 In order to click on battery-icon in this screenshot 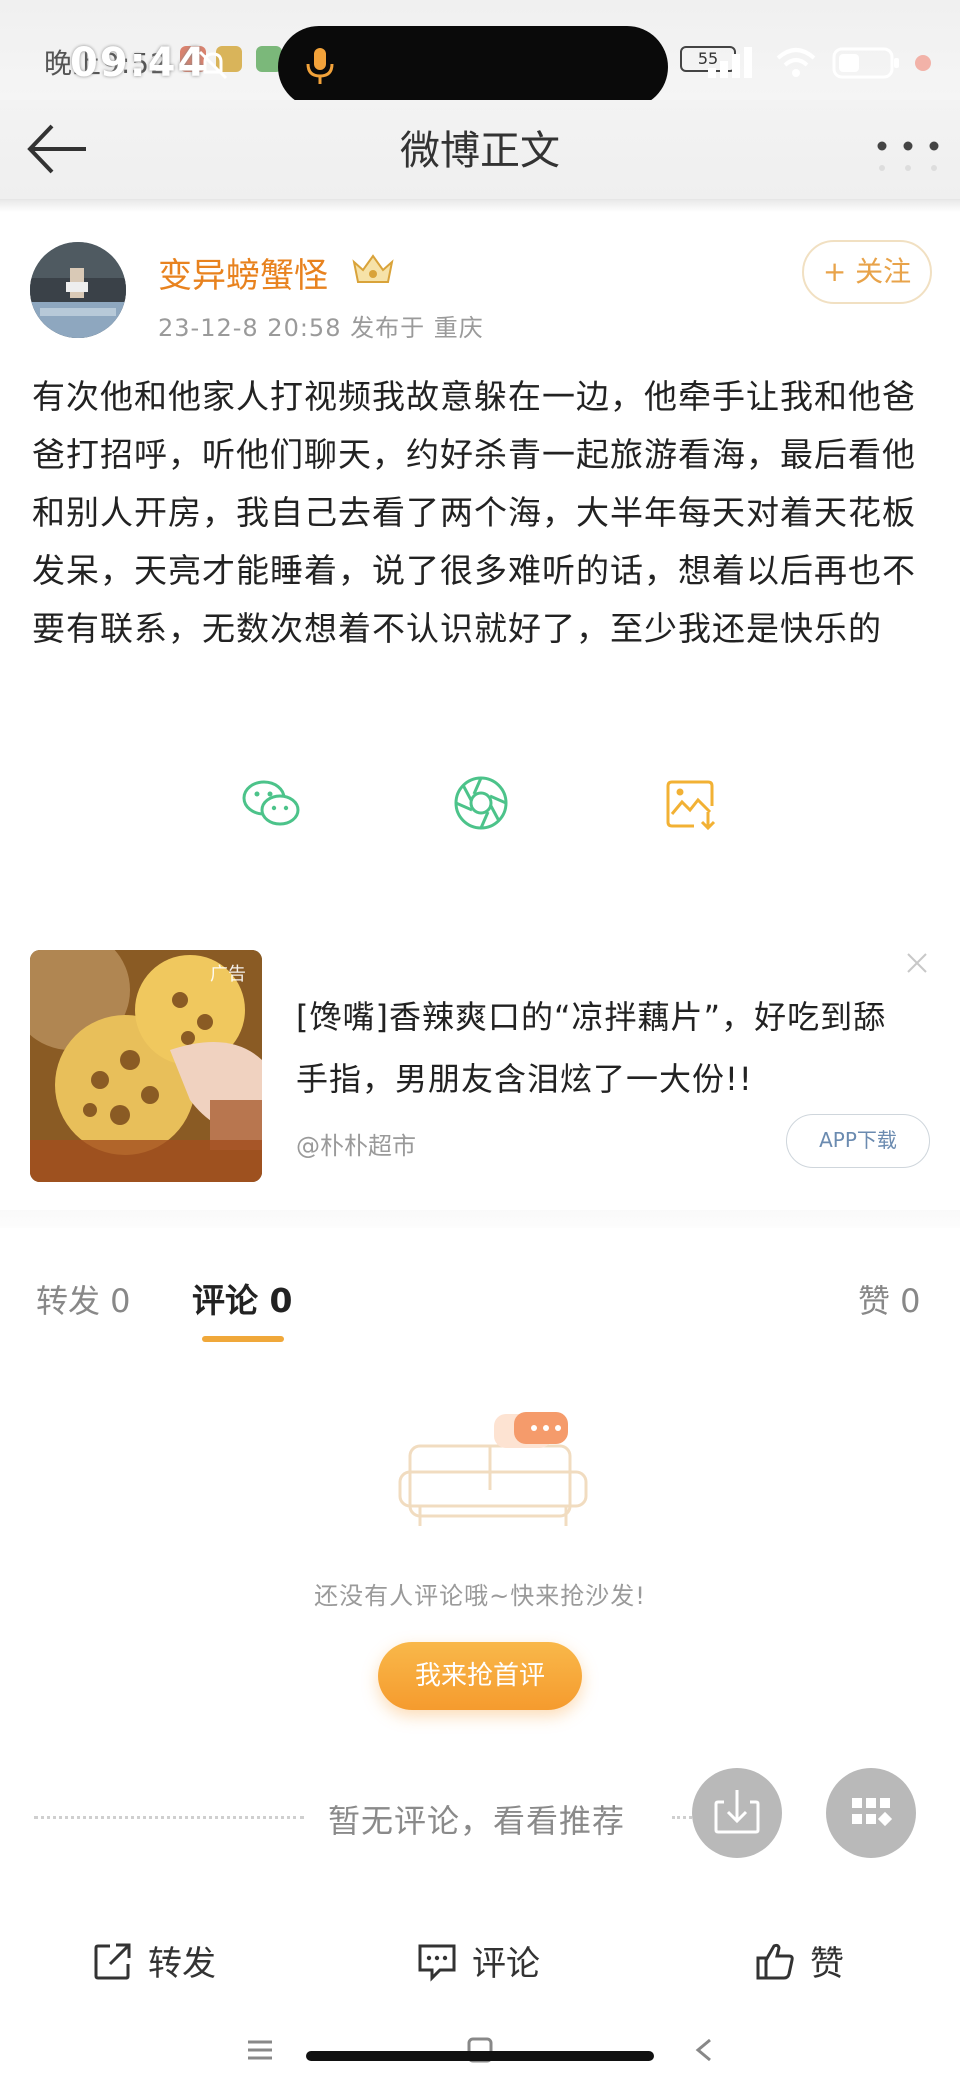, I will do `click(865, 63)`.